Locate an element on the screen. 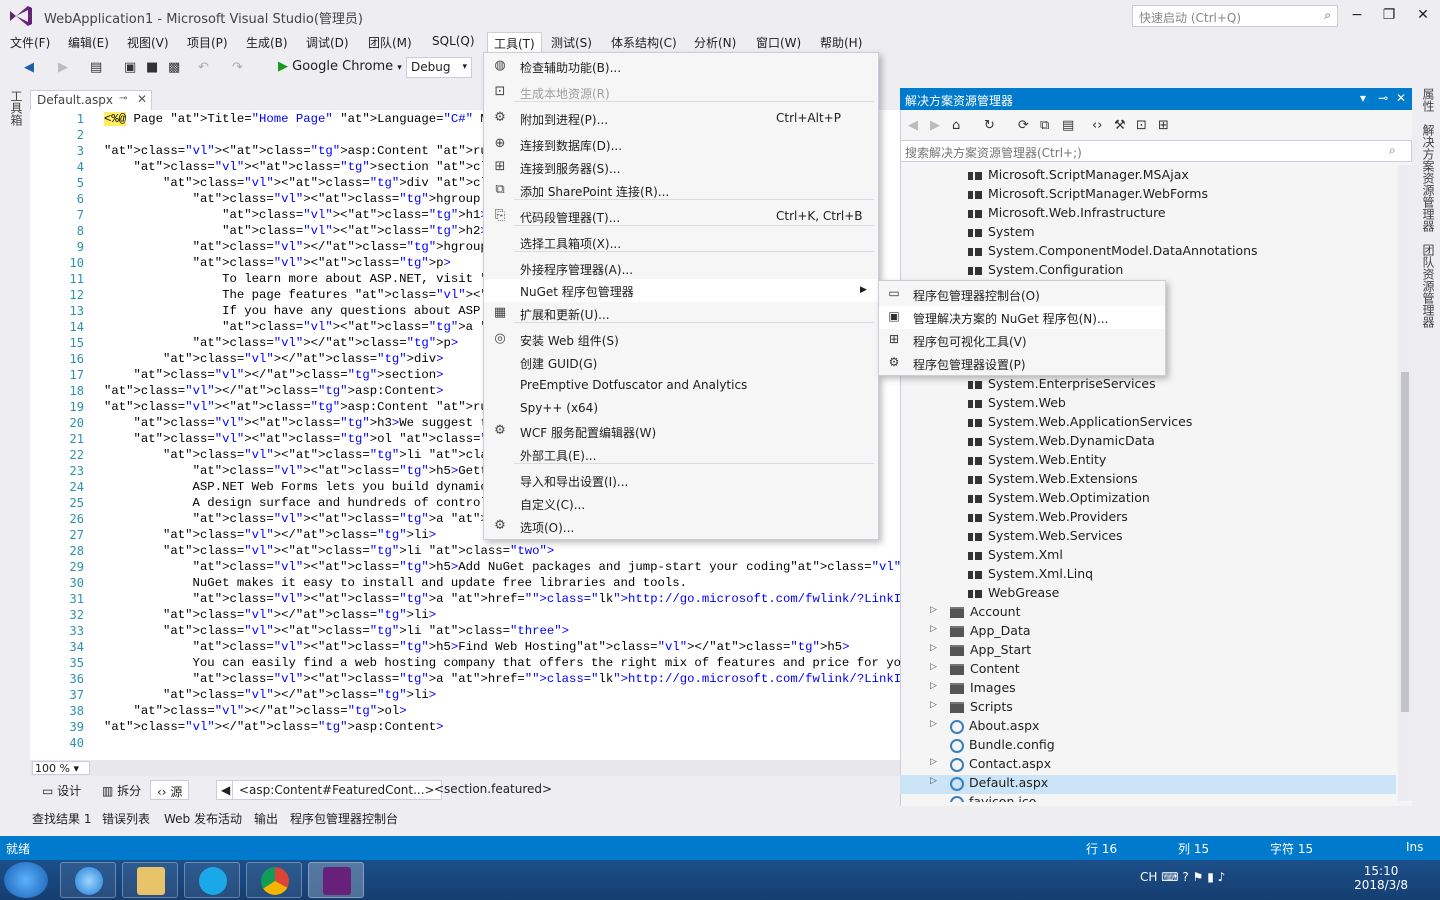 This screenshot has height=900, width=1440. close-tab-icon: ✕ is located at coordinates (142, 99).